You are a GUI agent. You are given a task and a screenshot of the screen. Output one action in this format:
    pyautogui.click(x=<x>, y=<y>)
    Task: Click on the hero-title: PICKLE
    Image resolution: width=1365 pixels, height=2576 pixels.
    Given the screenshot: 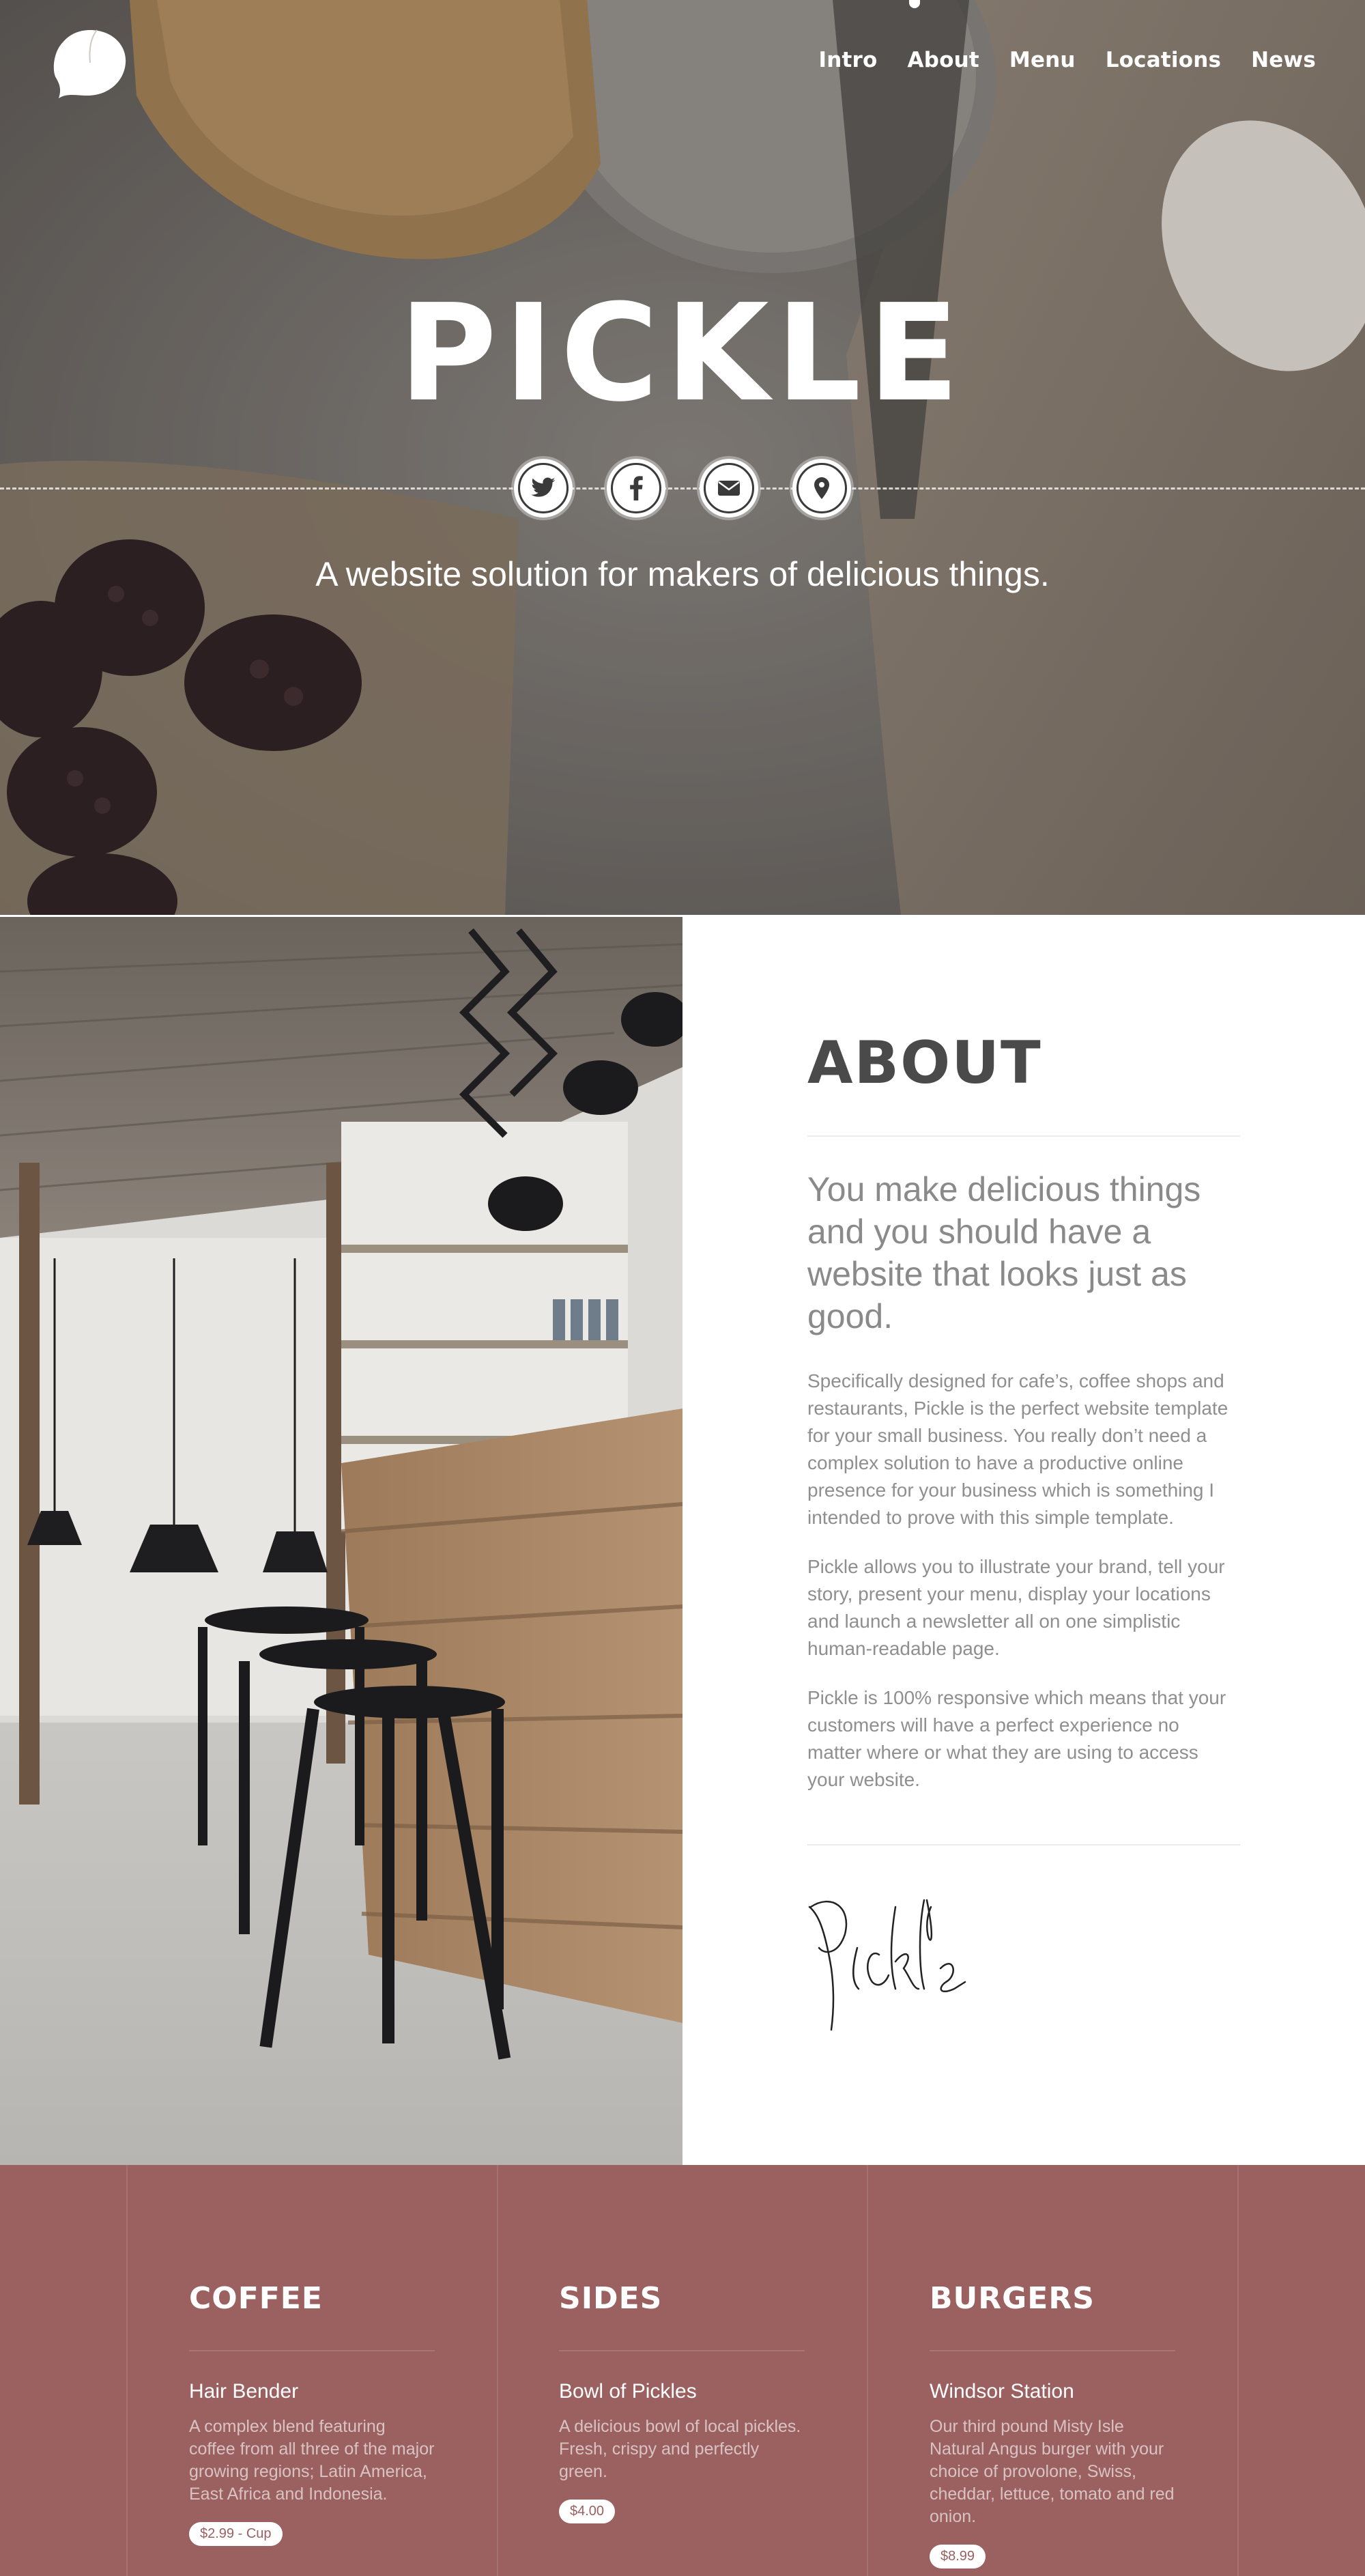 What is the action you would take?
    pyautogui.click(x=682, y=354)
    